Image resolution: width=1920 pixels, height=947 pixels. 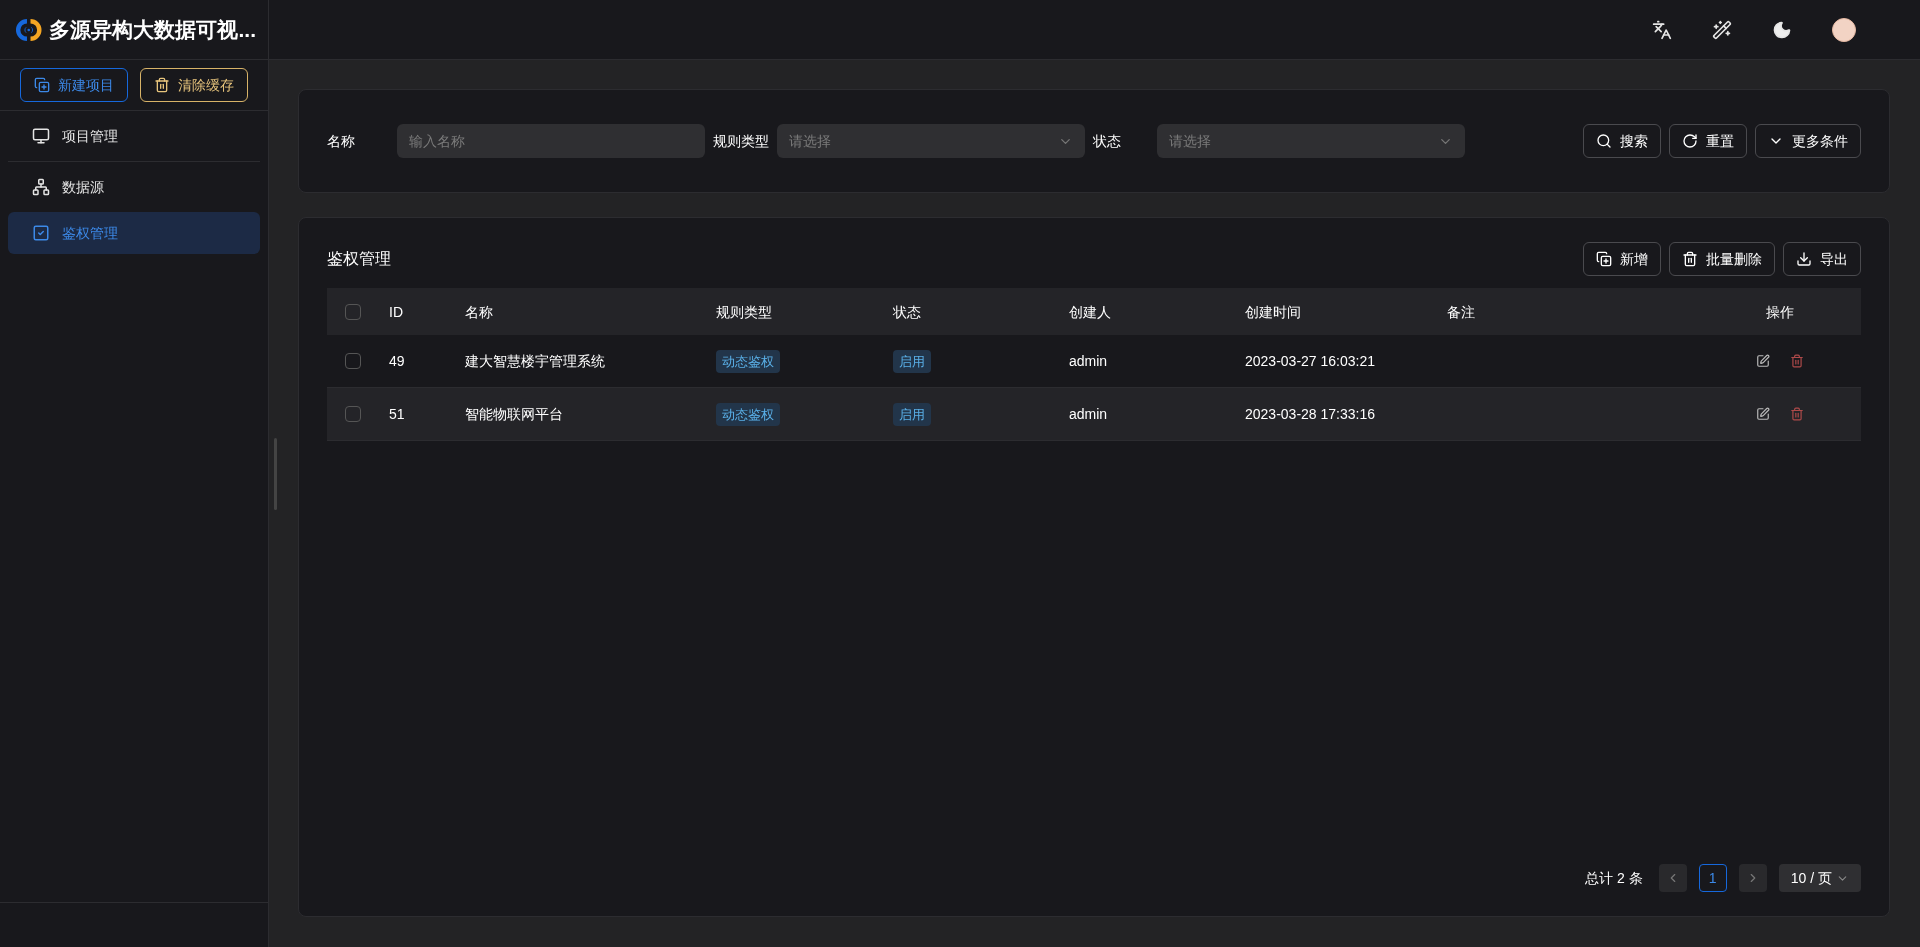 What do you see at coordinates (397, 361) in the screenshot?
I see `table-cell: 49` at bounding box center [397, 361].